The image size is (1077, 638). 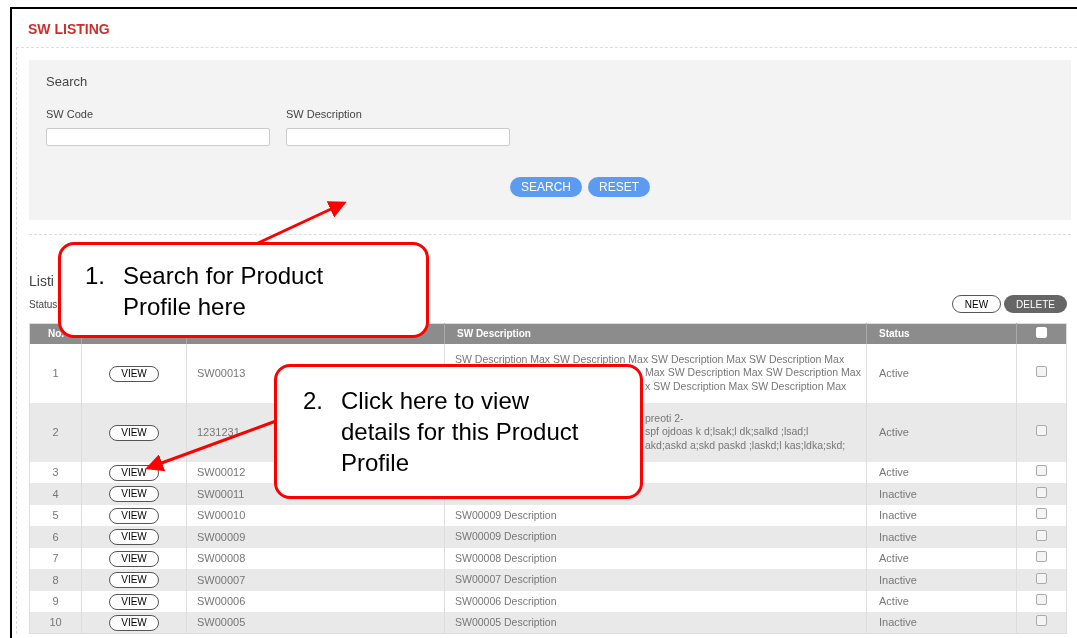 I want to click on table-cell: 1, so click(x=55, y=373).